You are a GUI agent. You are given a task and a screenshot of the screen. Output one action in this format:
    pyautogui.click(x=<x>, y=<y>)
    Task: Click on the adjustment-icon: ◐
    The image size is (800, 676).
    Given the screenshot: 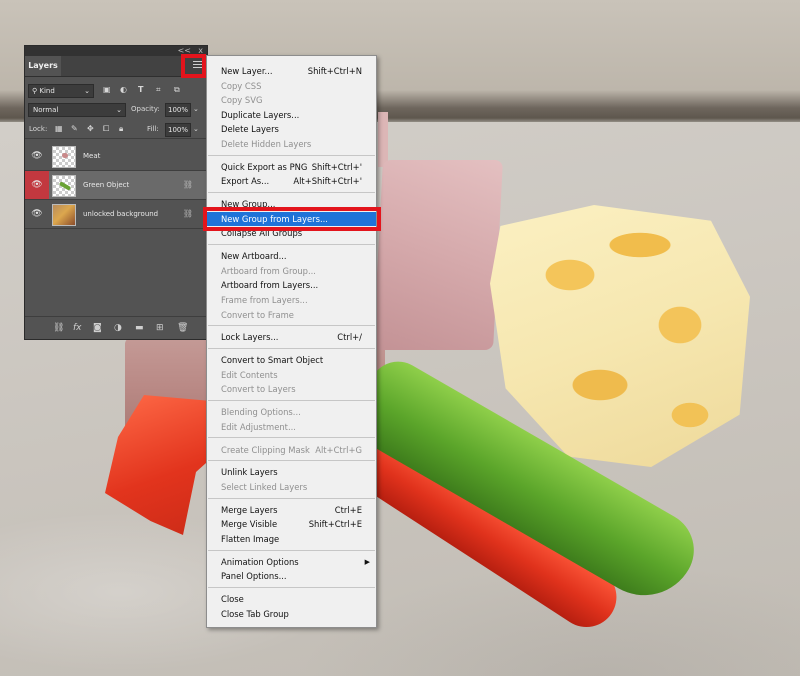 What is the action you would take?
    pyautogui.click(x=123, y=90)
    